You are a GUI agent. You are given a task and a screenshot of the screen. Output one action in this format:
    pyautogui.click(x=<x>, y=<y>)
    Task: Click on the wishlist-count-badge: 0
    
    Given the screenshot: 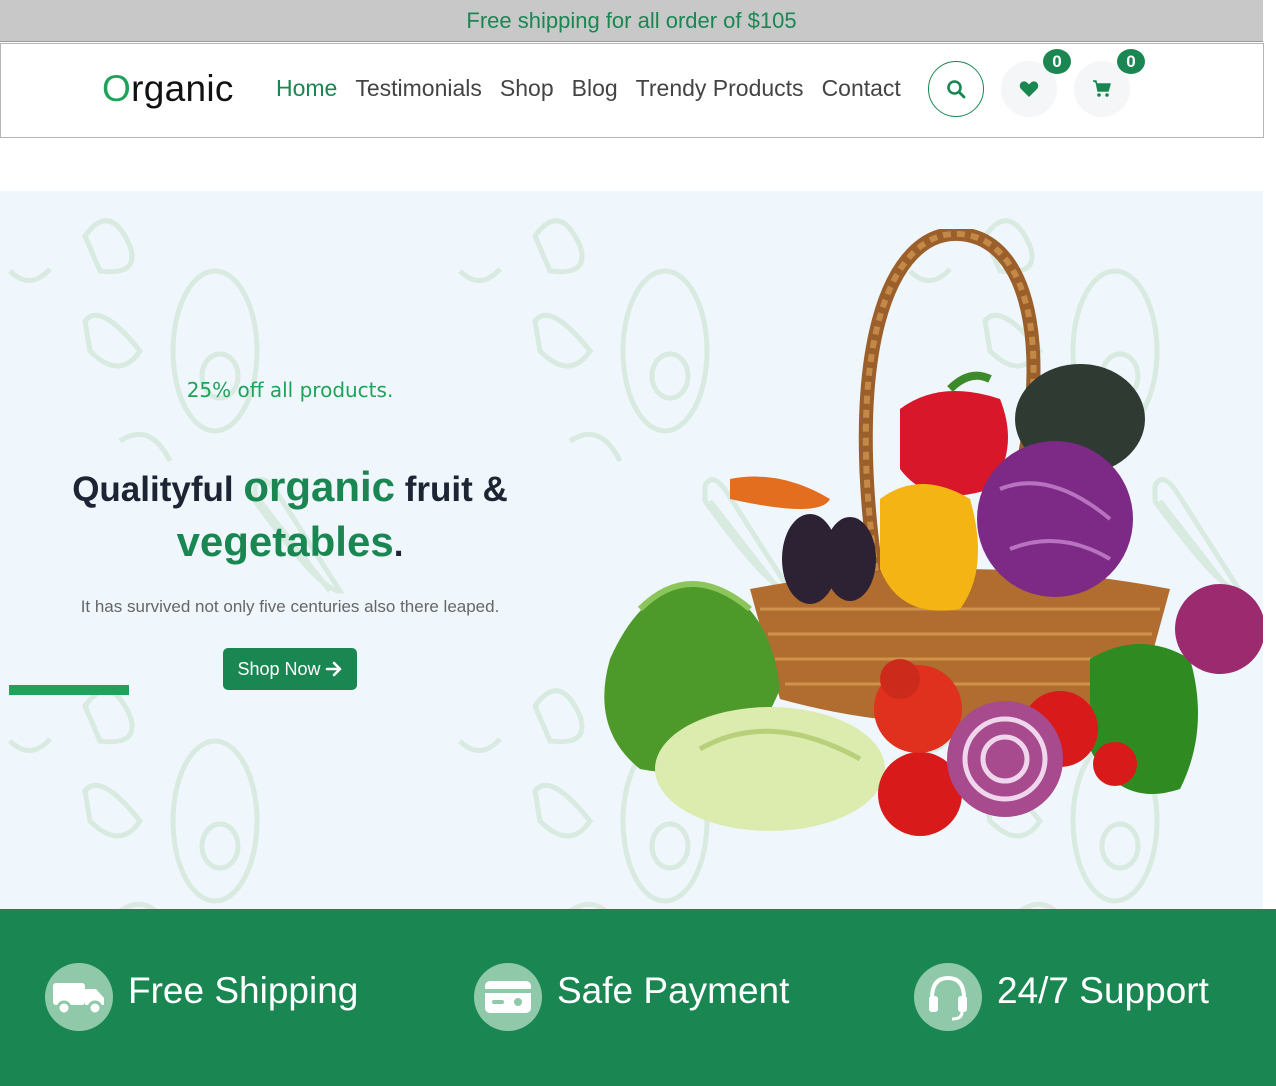 What is the action you would take?
    pyautogui.click(x=1057, y=61)
    